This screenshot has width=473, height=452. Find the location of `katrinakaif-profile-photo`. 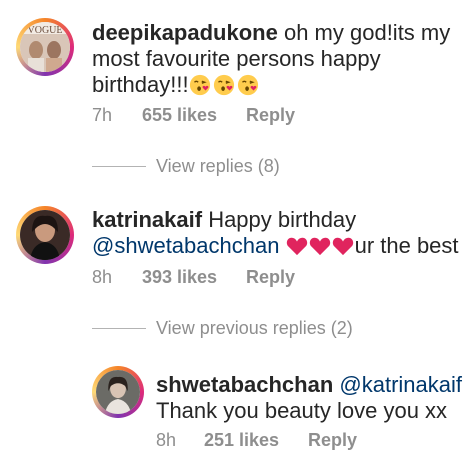

katrinakaif-profile-photo is located at coordinates (45, 235).